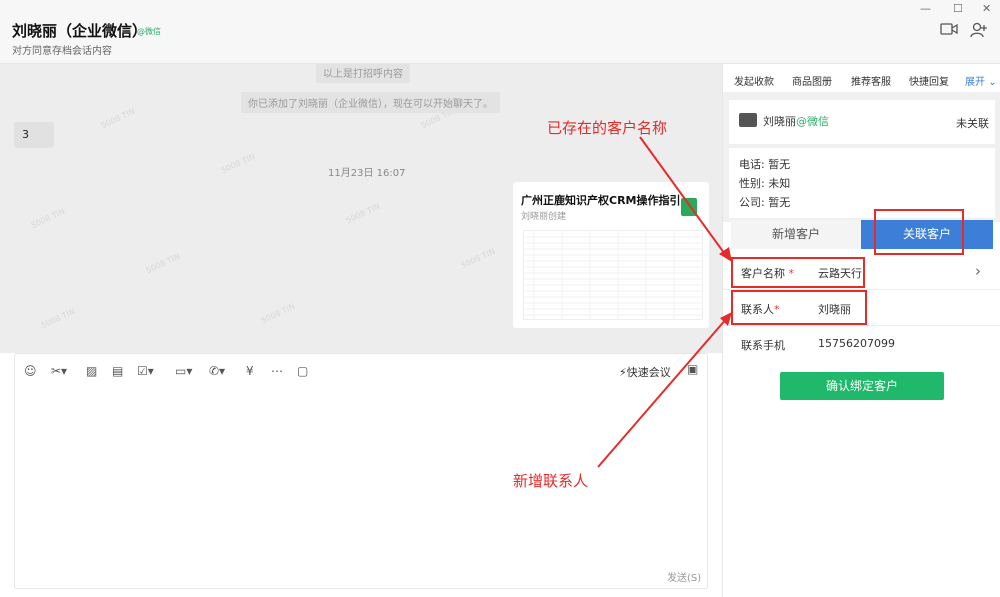  What do you see at coordinates (62, 51) in the screenshot?
I see `archive-consent-note: 对方同意存档会话内容` at bounding box center [62, 51].